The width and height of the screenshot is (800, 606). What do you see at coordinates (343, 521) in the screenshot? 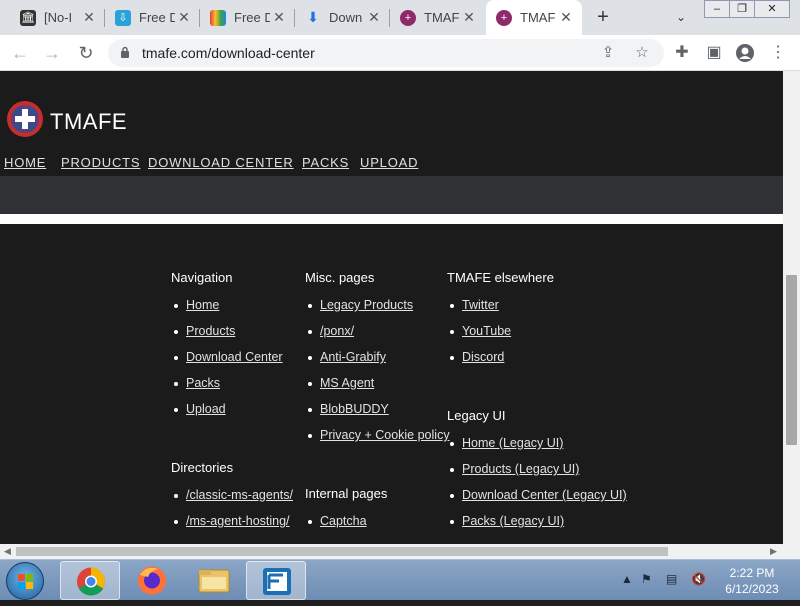
I see `footer-link-captcha: Captcha` at bounding box center [343, 521].